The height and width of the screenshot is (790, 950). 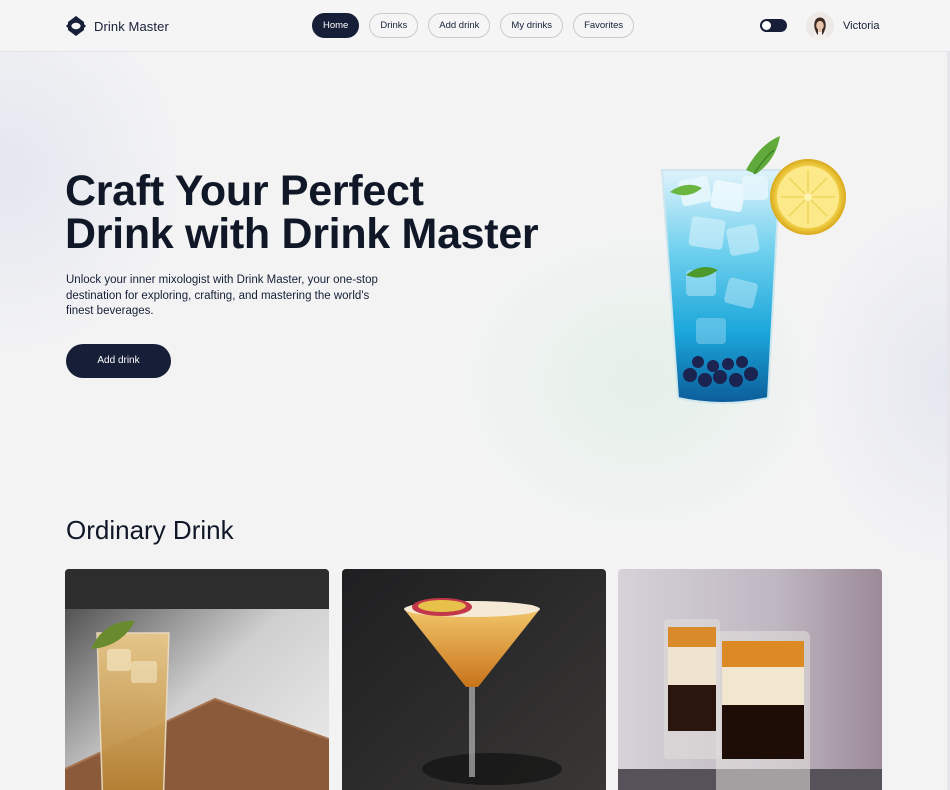 I want to click on theme-toggle, so click(x=773, y=25).